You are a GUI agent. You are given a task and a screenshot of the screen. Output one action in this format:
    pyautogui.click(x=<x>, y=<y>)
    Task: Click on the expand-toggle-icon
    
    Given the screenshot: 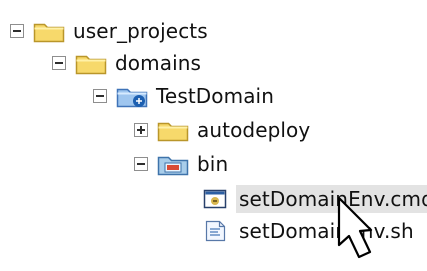 What is the action you would take?
    pyautogui.click(x=141, y=130)
    